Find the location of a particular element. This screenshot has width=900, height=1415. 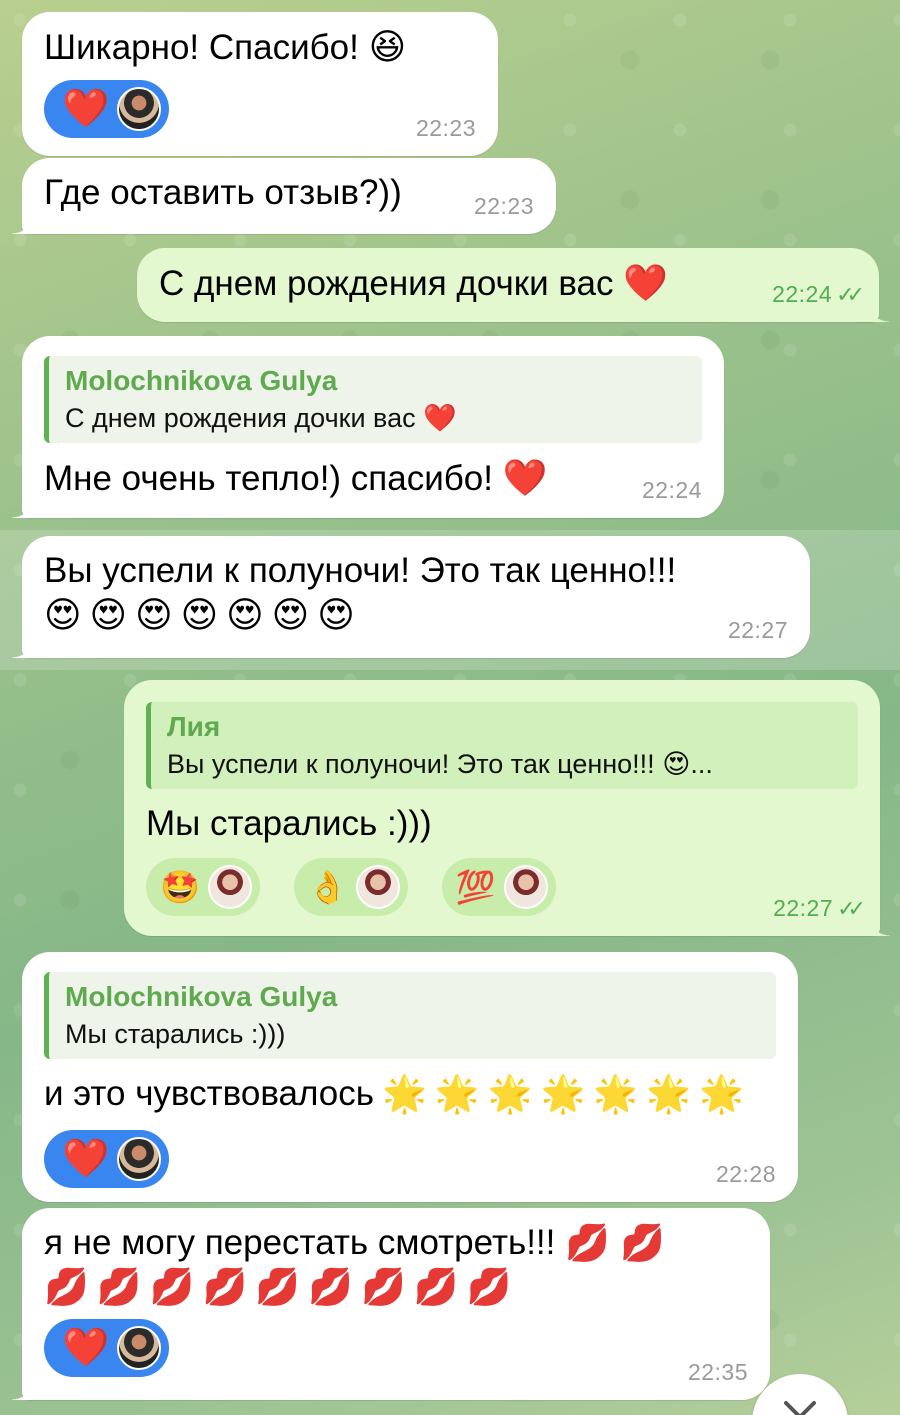

chevron-down-icon is located at coordinates (800, 1408).